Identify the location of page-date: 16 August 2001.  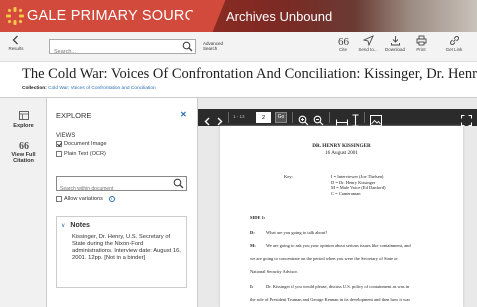
(341, 153).